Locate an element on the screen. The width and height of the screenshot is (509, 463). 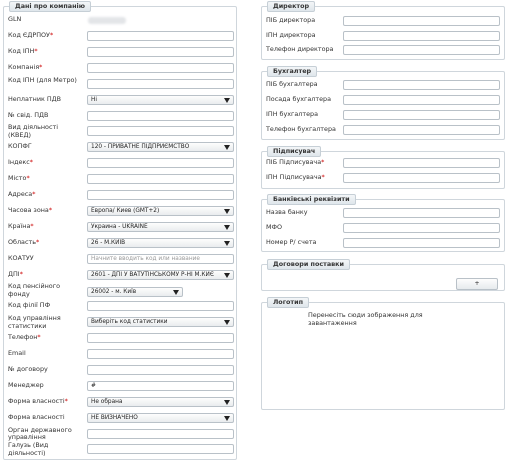
company-row: Місто* is located at coordinates (121, 182).